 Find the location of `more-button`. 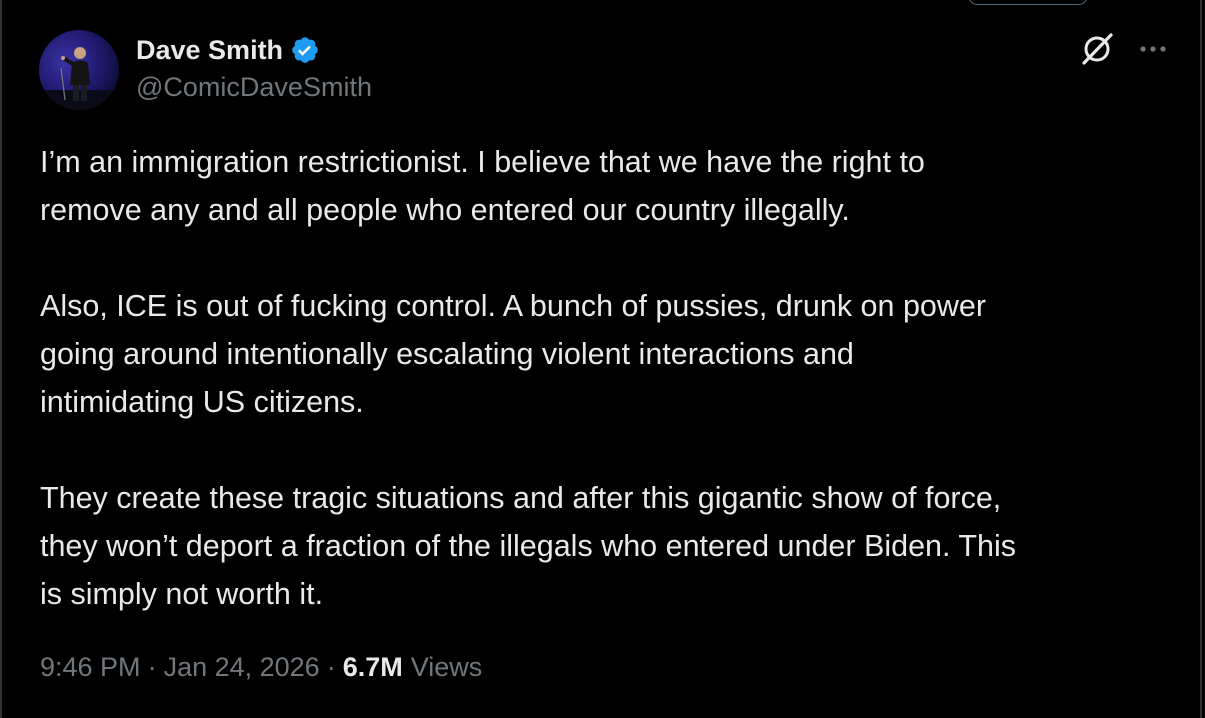

more-button is located at coordinates (1153, 49).